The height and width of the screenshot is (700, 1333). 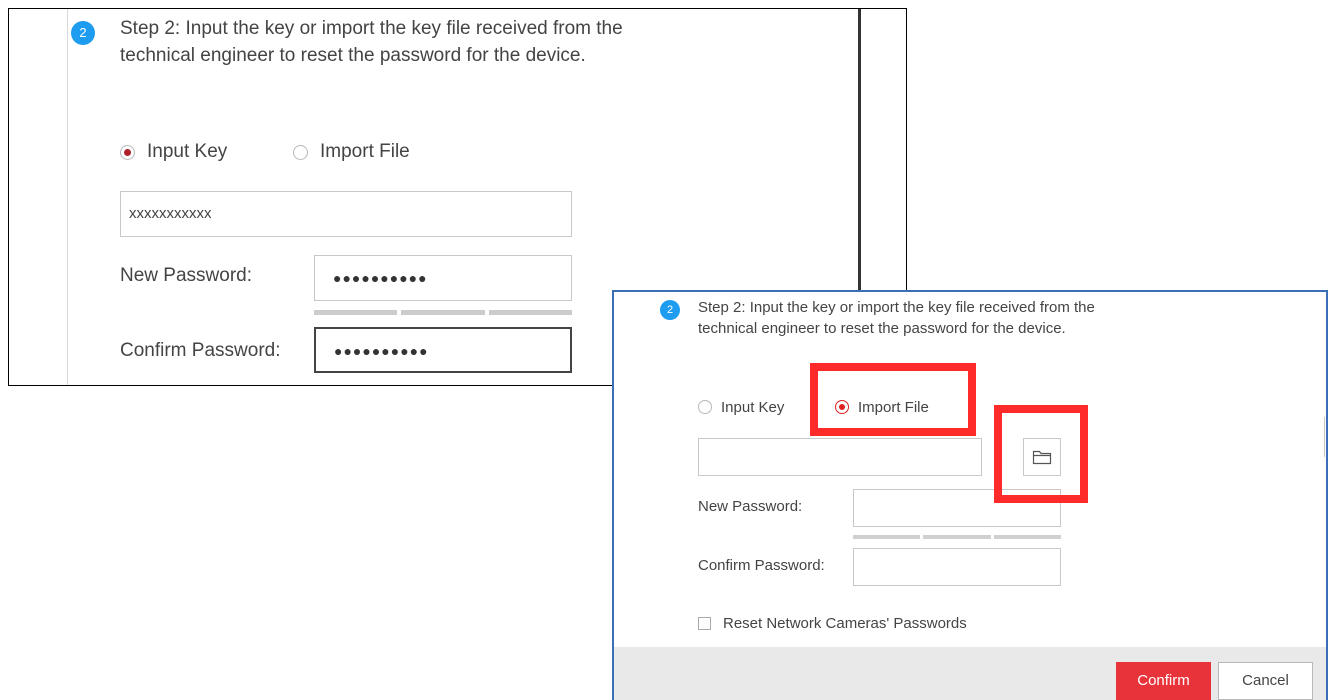 I want to click on reset-cameras-label: Reset Network Cameras' Passwords, so click(x=845, y=623).